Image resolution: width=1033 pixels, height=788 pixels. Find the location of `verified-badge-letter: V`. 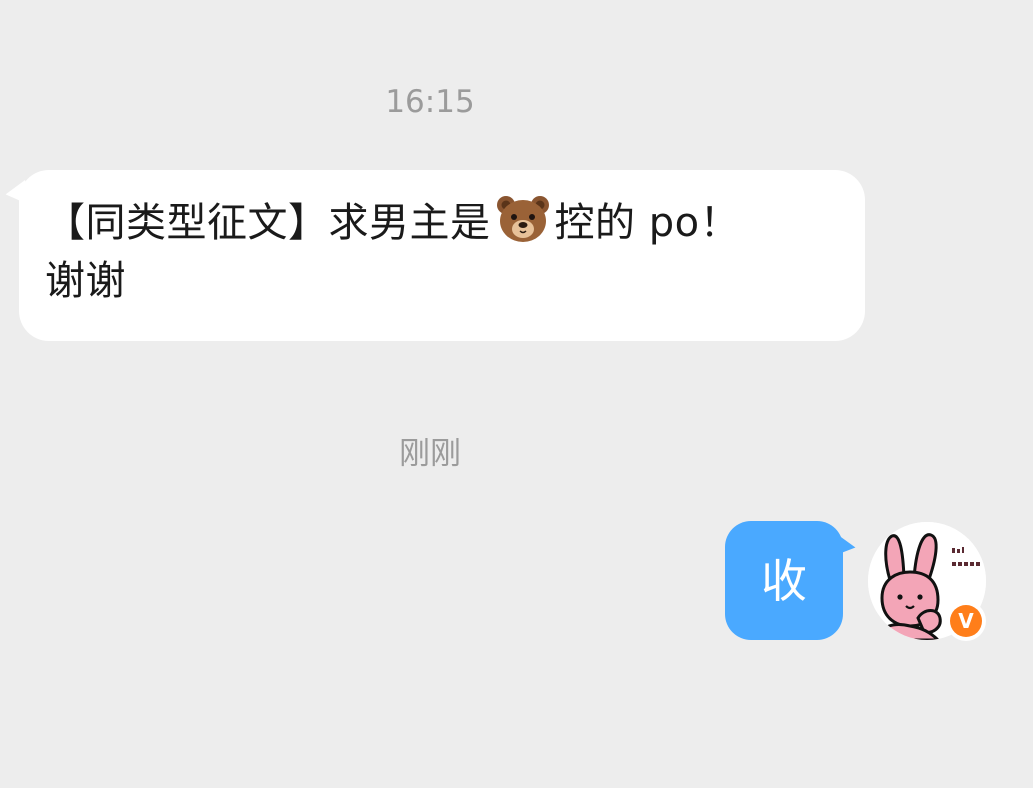

verified-badge-letter: V is located at coordinates (966, 621).